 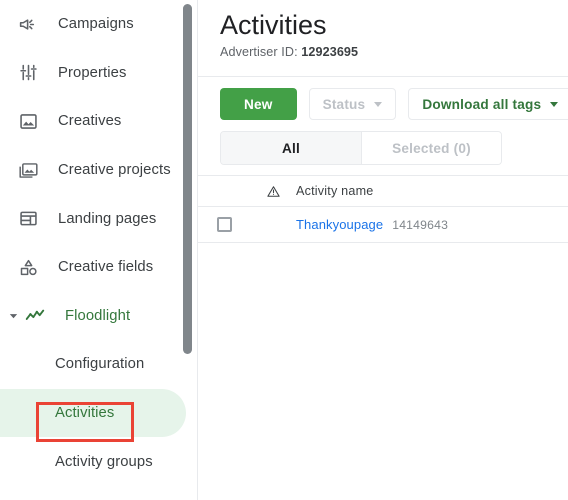 I want to click on sidebar-subitem-configuration: Configuration, so click(x=93, y=364).